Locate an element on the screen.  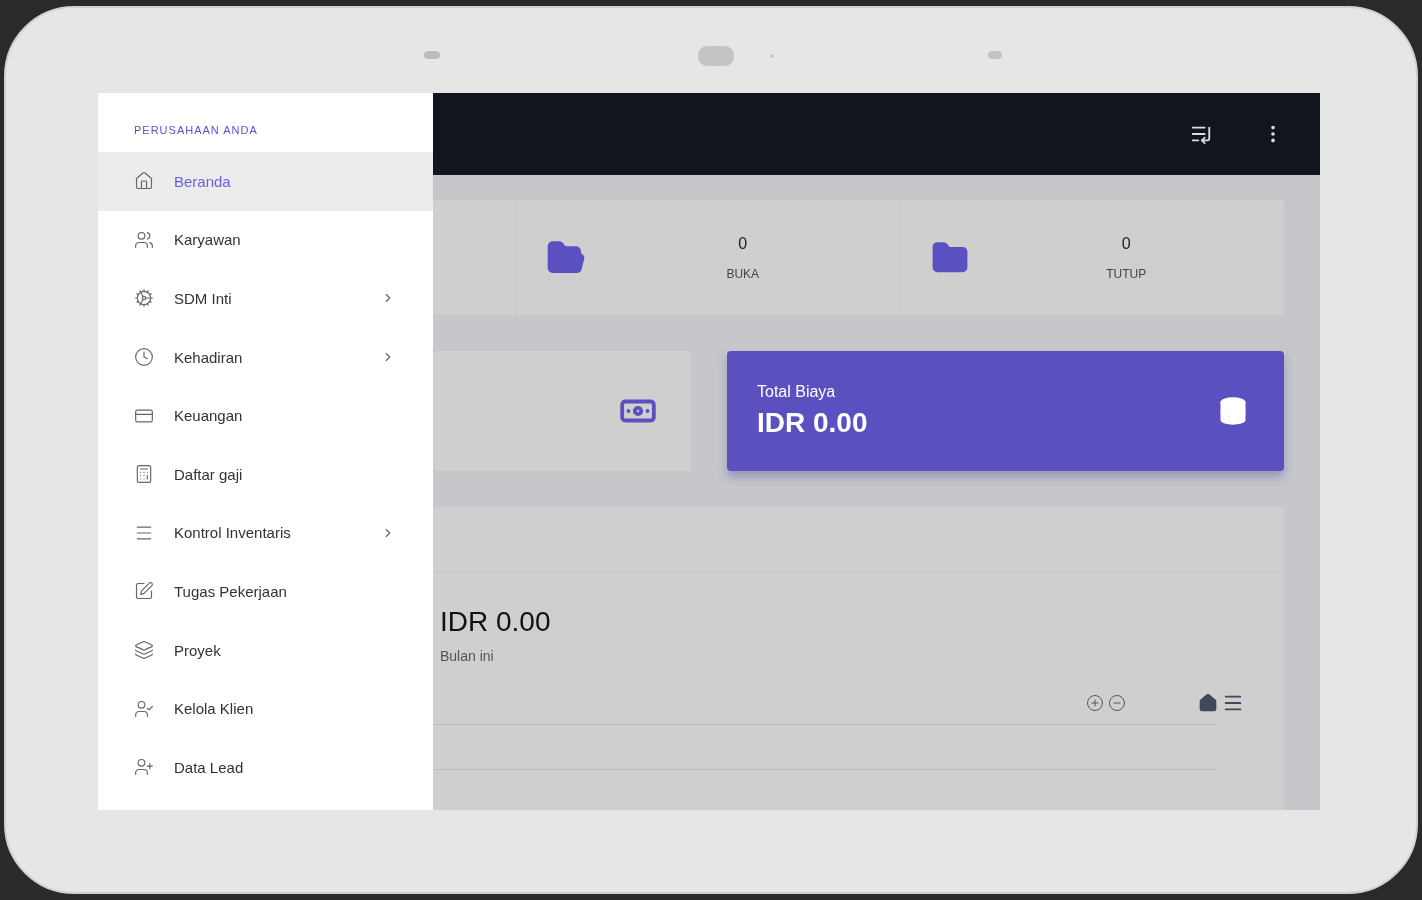
users-icon is located at coordinates (144, 239).